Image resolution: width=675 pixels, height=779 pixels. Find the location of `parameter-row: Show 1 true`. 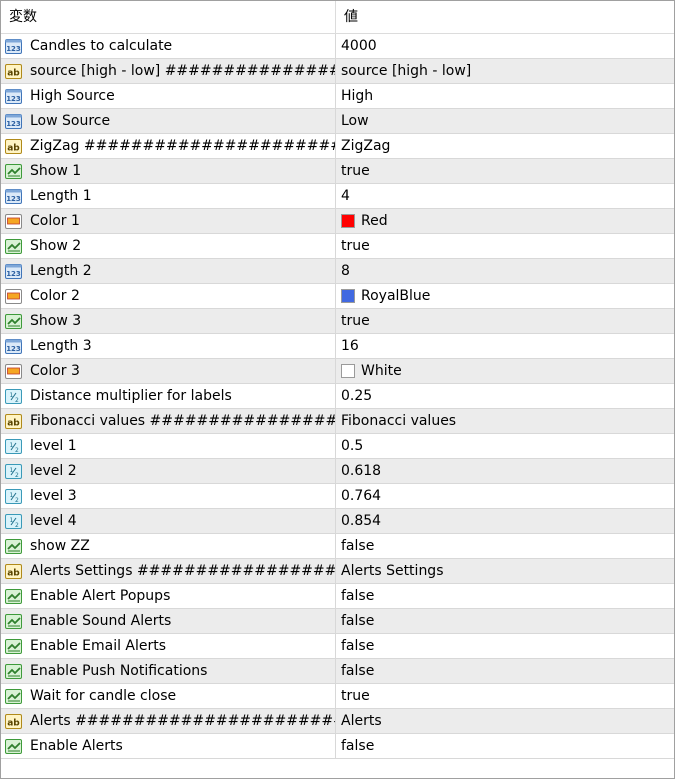

parameter-row: Show 1 true is located at coordinates (337, 171).